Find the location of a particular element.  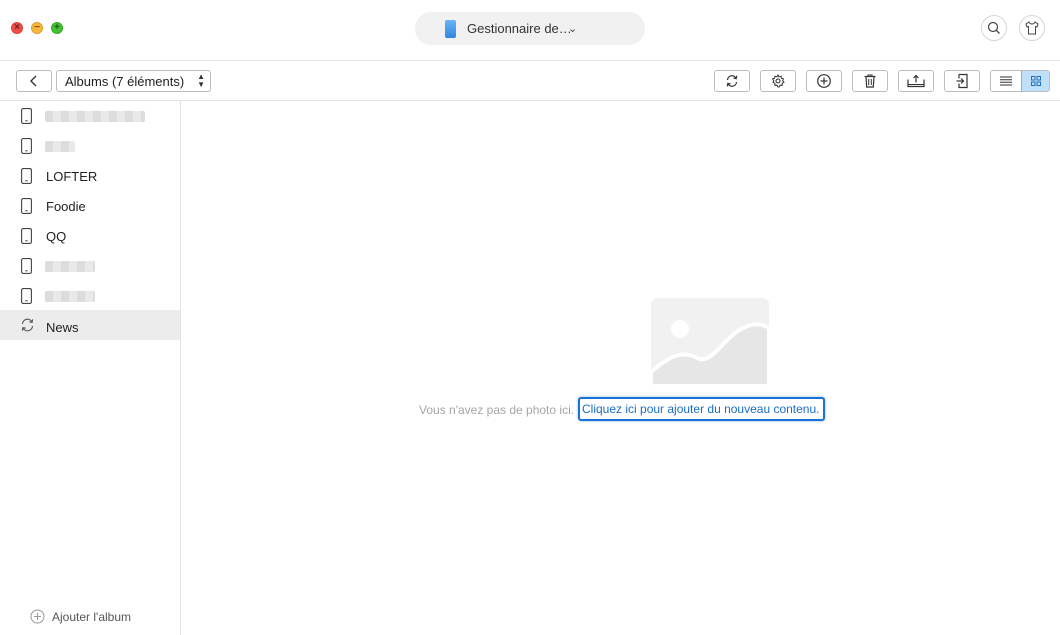

gear-icon is located at coordinates (778, 81).